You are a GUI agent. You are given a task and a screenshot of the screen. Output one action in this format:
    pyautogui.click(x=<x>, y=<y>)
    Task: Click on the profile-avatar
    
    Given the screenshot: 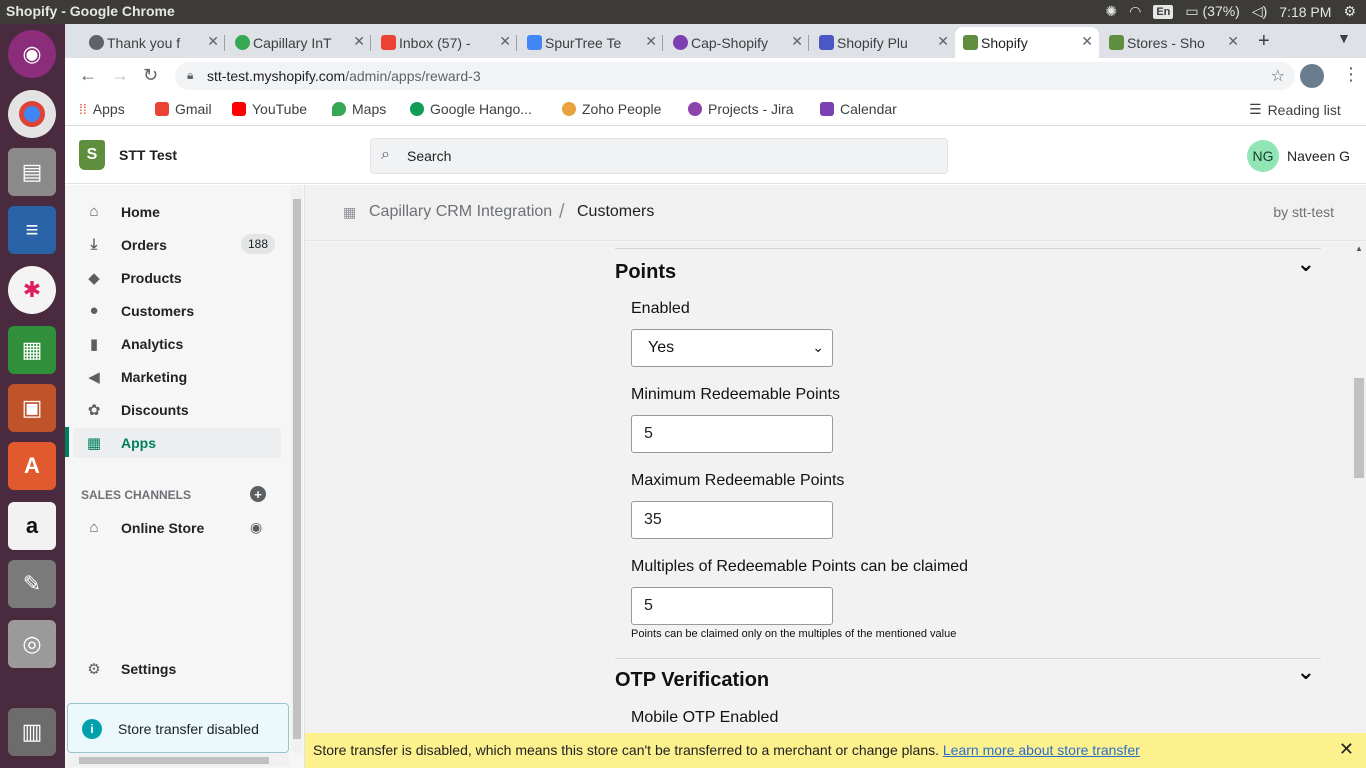 What is the action you would take?
    pyautogui.click(x=1312, y=76)
    